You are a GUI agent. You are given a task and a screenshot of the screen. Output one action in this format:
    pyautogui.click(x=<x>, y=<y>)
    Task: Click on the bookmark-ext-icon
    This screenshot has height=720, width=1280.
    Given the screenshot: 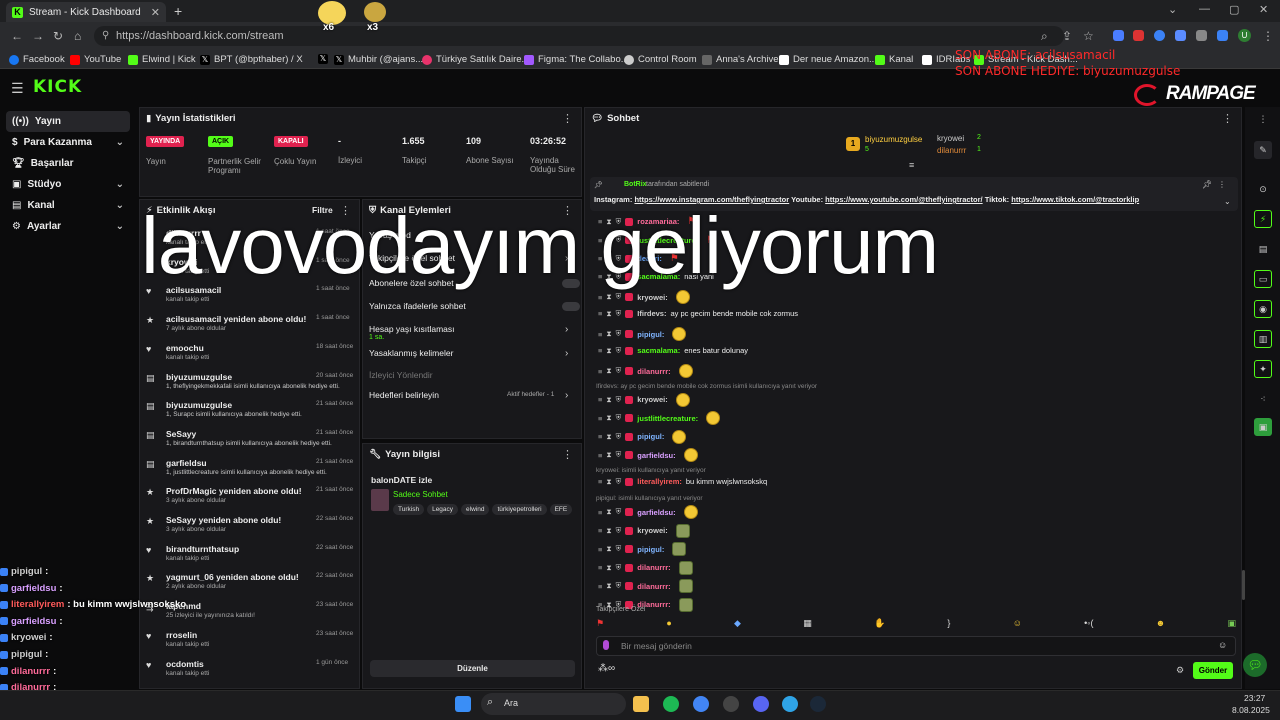 What is the action you would take?
    pyautogui.click(x=1118, y=35)
    